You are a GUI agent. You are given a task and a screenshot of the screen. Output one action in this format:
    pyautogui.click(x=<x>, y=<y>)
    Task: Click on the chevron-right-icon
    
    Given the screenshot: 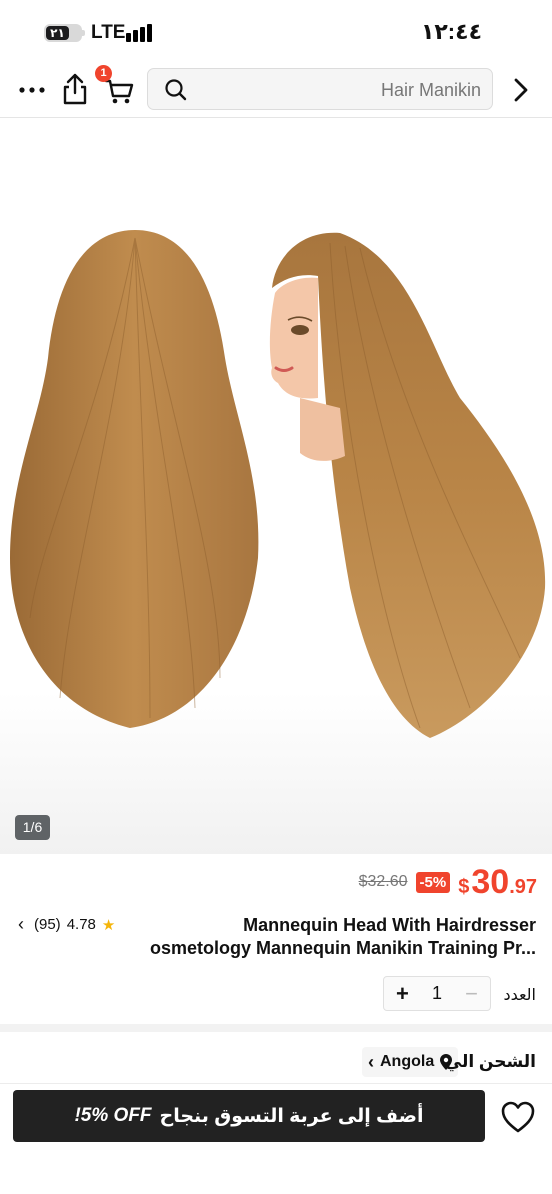 What is the action you would take?
    pyautogui.click(x=521, y=90)
    